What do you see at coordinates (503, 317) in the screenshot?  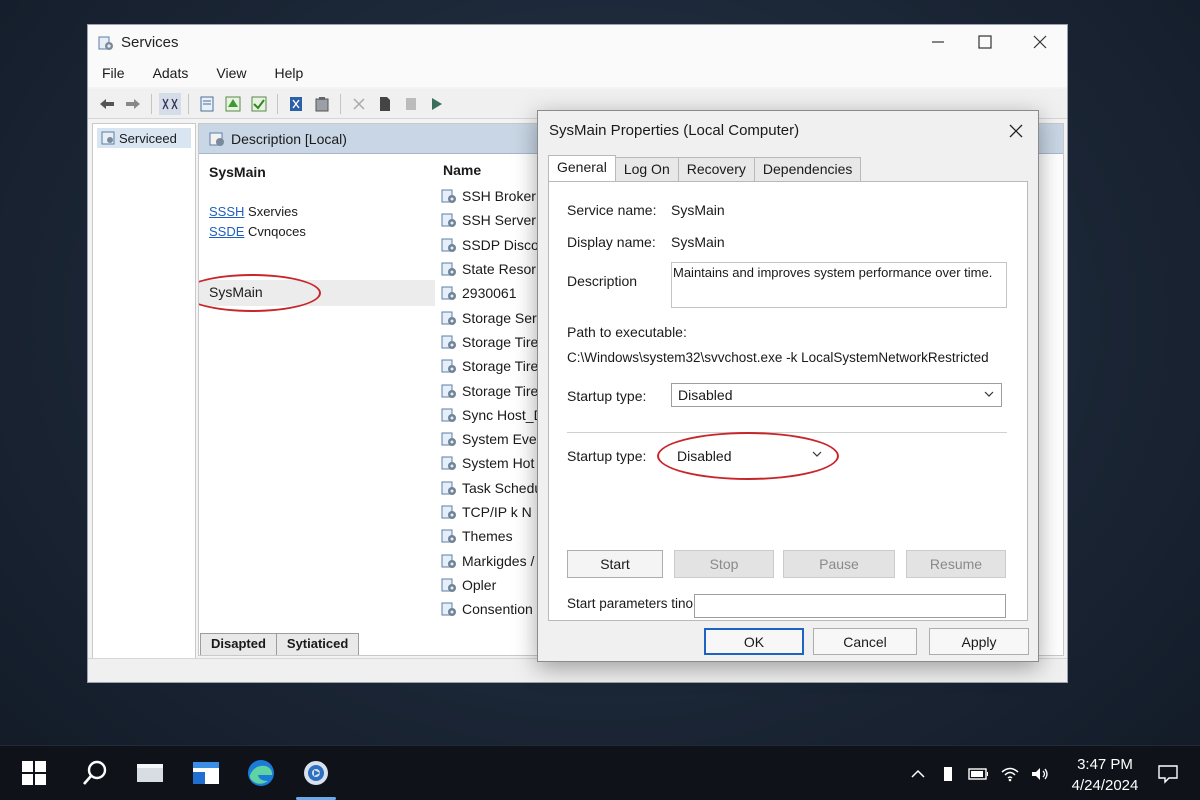 I see `service-name: Storage Serv` at bounding box center [503, 317].